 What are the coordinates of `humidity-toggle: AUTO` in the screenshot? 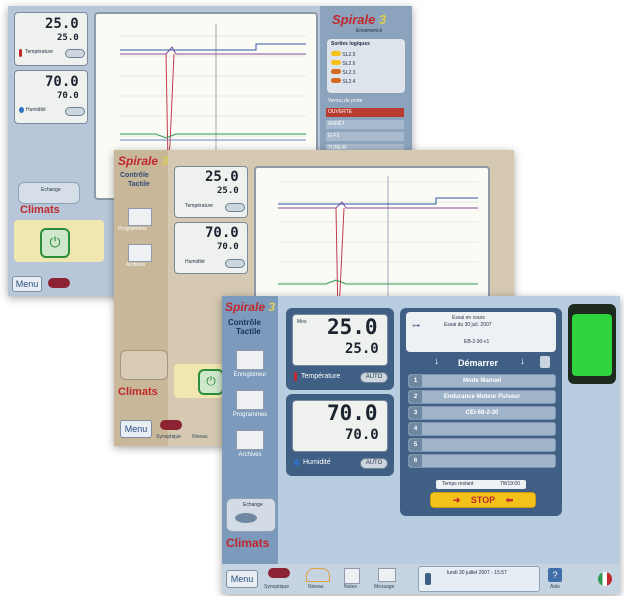 It's located at (374, 463).